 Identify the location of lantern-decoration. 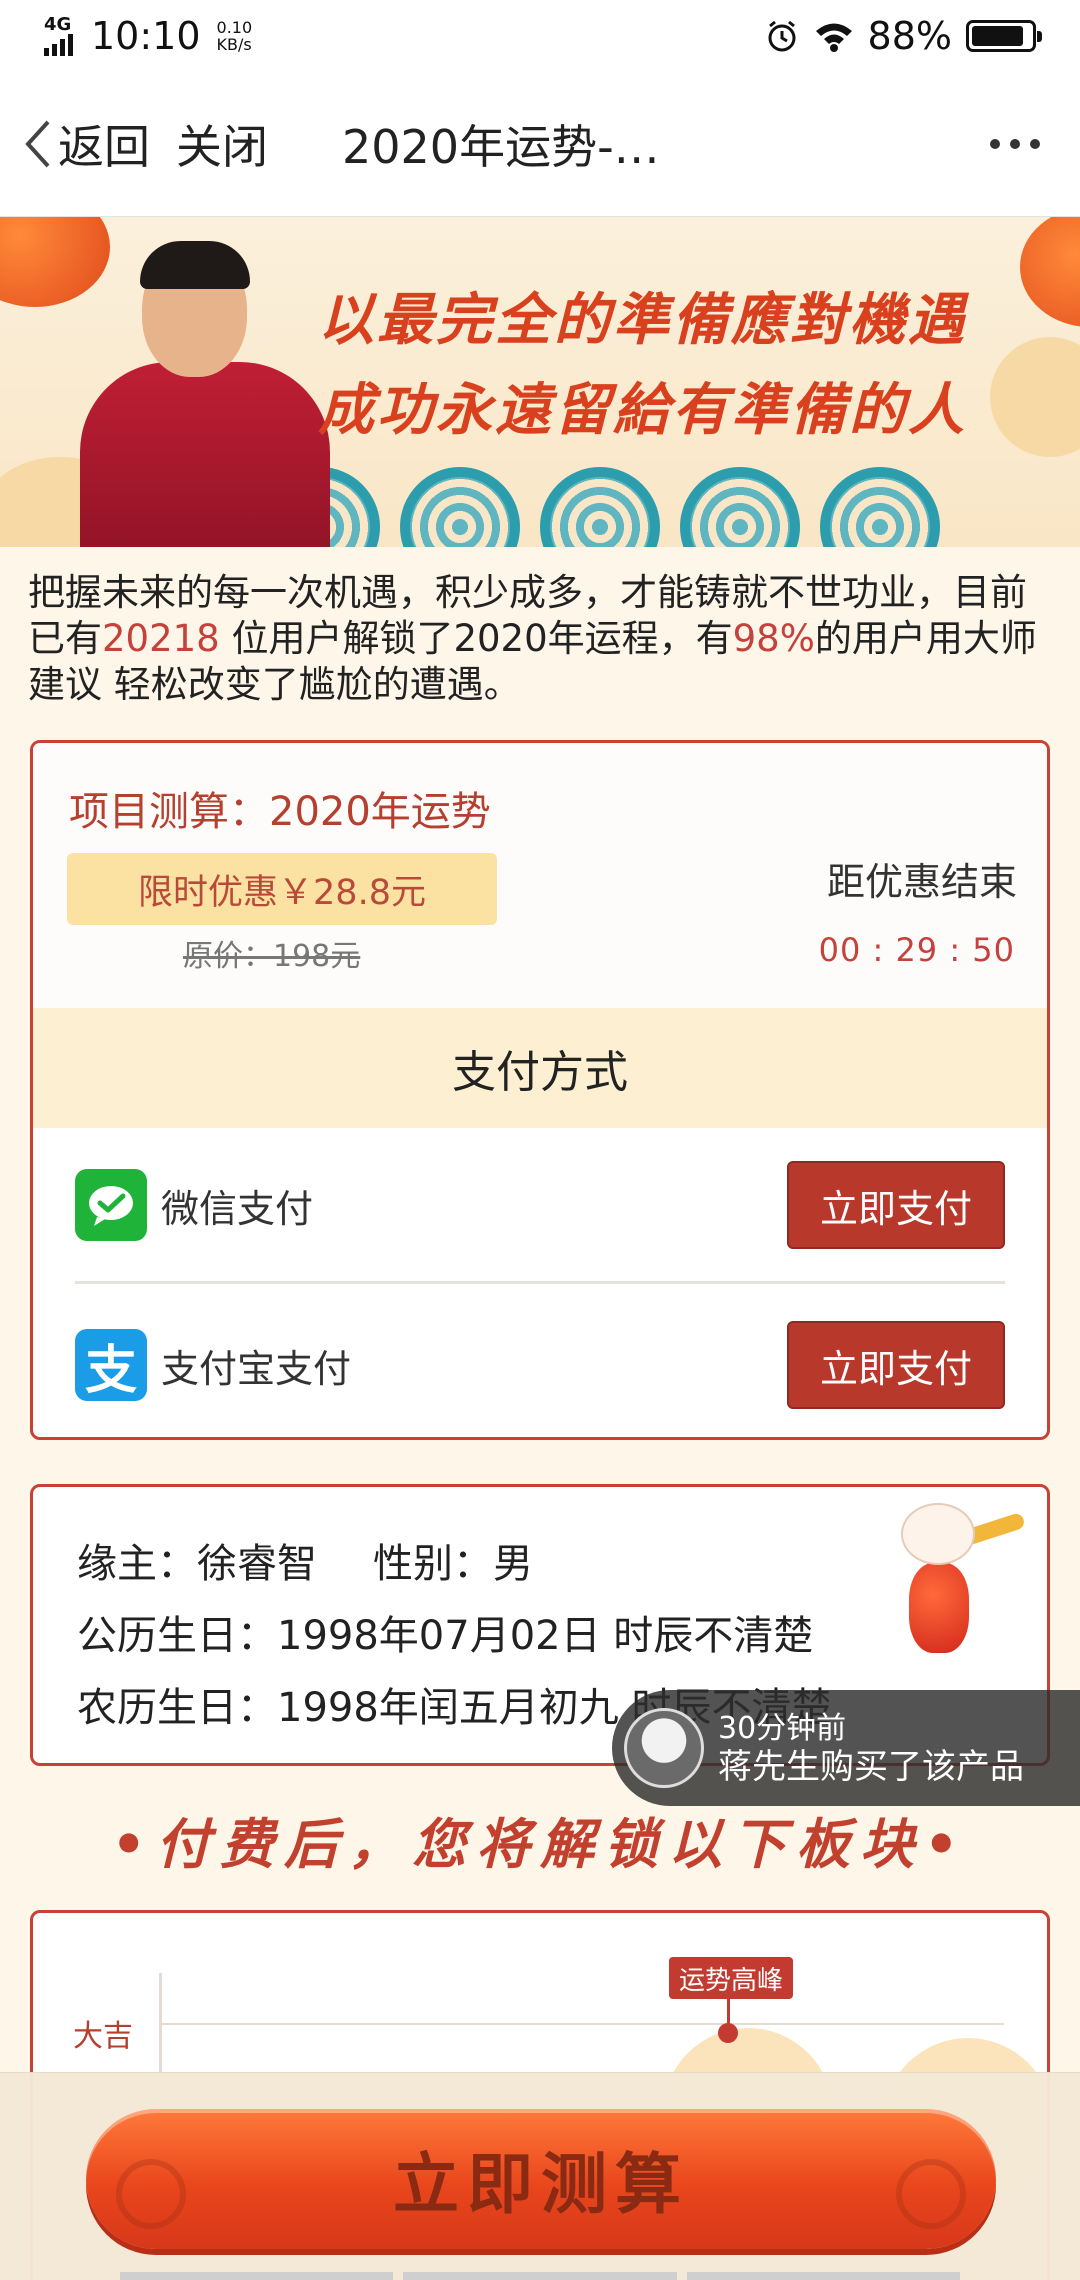
(1050, 272).